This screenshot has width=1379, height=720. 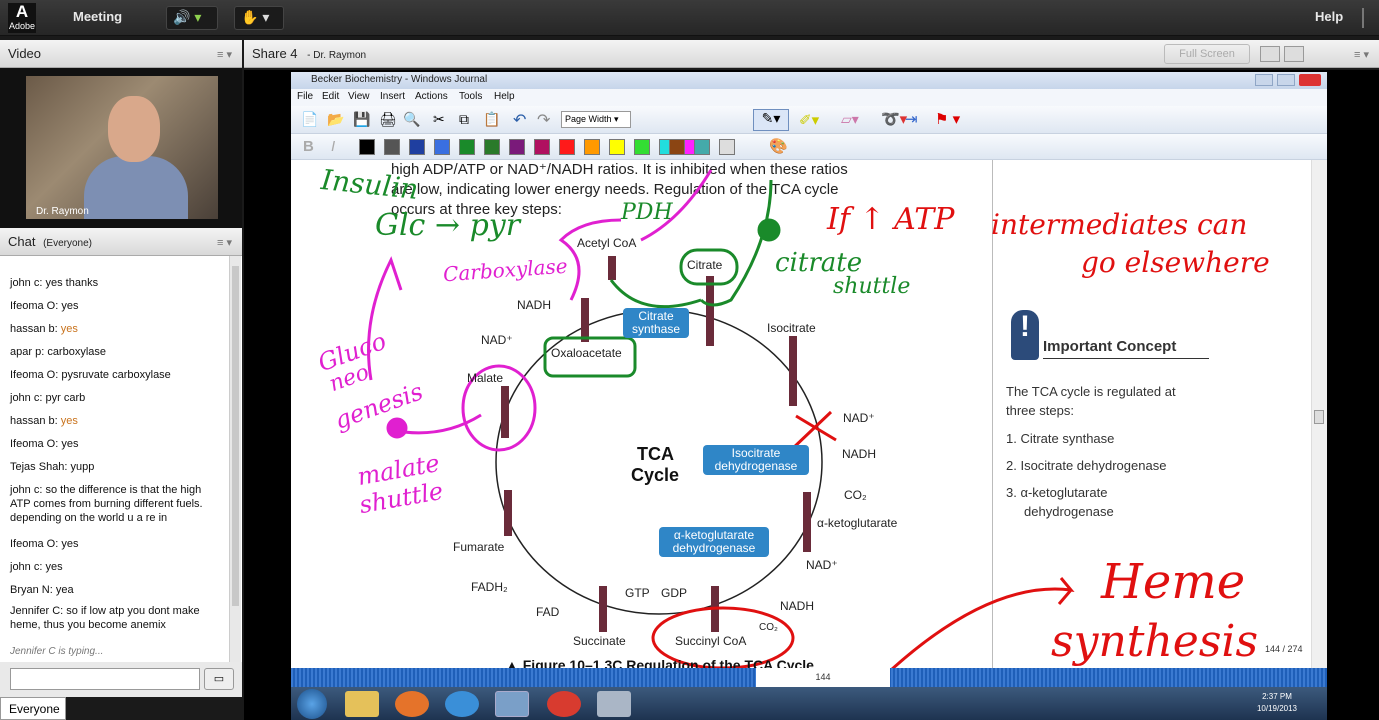 I want to click on concept-item-1: 1. Citrate synthase, so click(x=1060, y=438).